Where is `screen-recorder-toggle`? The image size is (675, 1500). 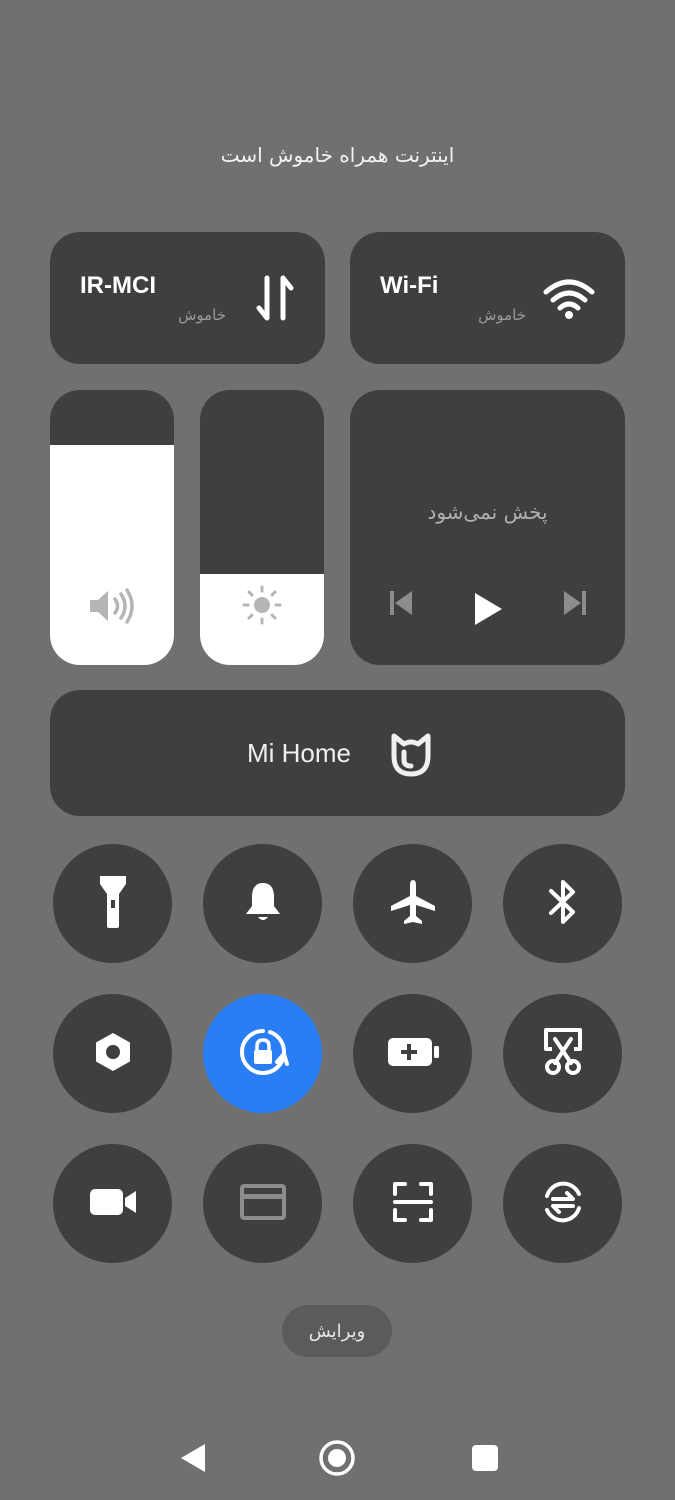
screen-recorder-toggle is located at coordinates (112, 1203).